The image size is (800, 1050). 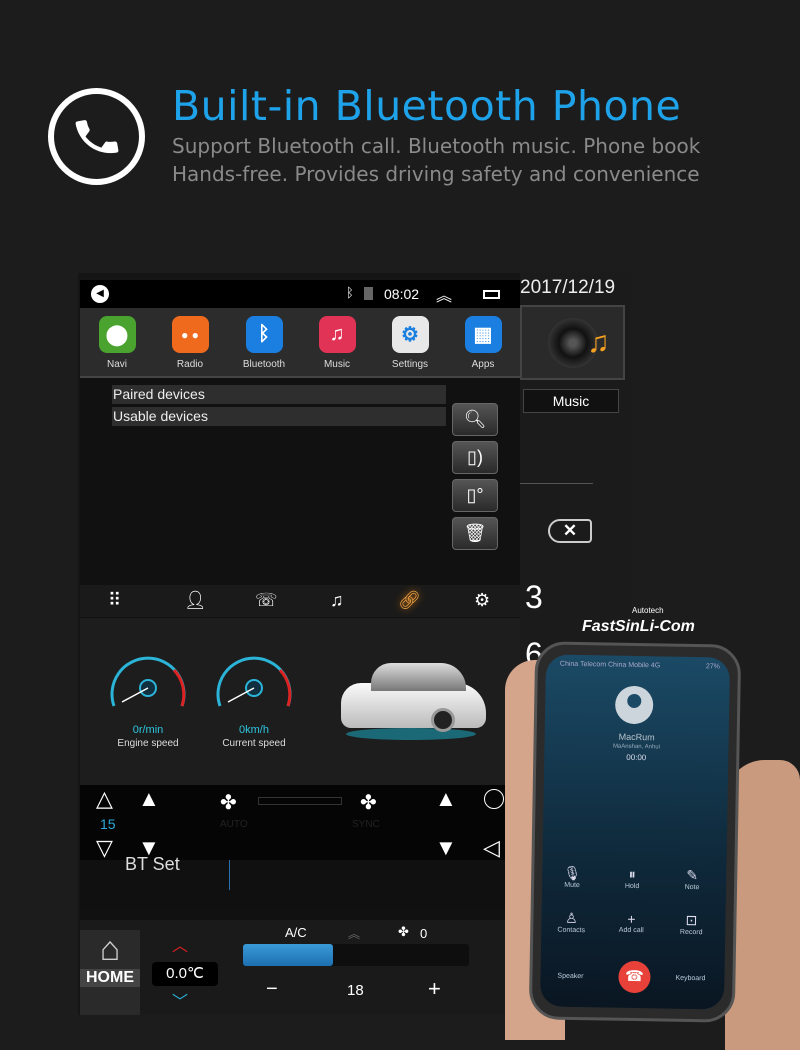 What do you see at coordinates (368, 803) in the screenshot?
I see `fan-icon-right: ✤` at bounding box center [368, 803].